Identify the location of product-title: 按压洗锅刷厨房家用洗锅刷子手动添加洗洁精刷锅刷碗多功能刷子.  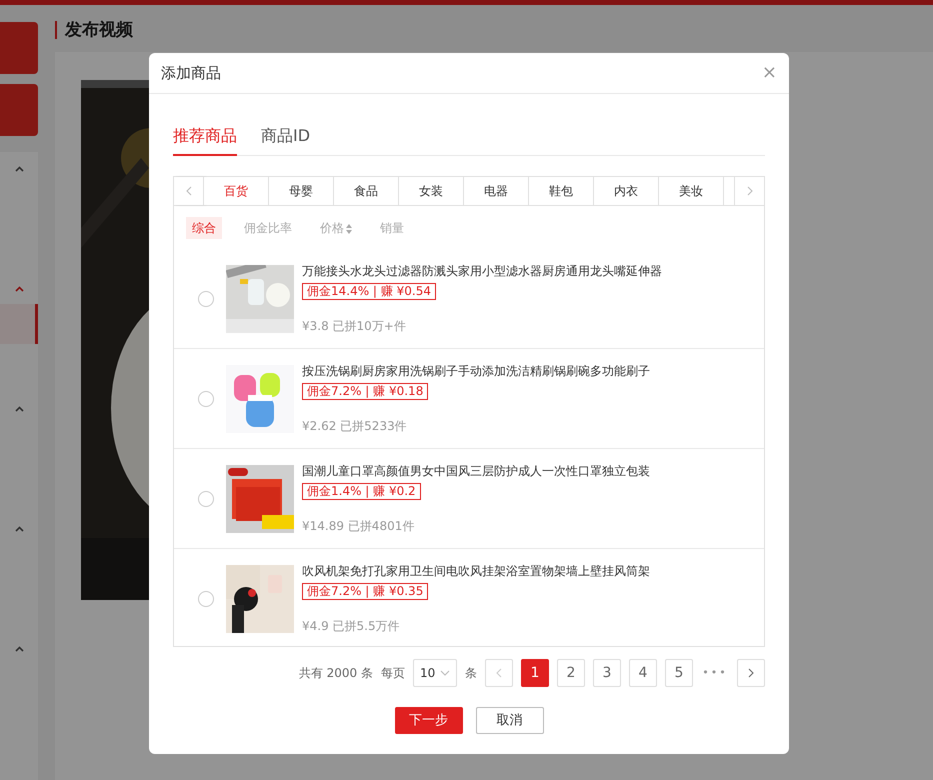
(476, 370).